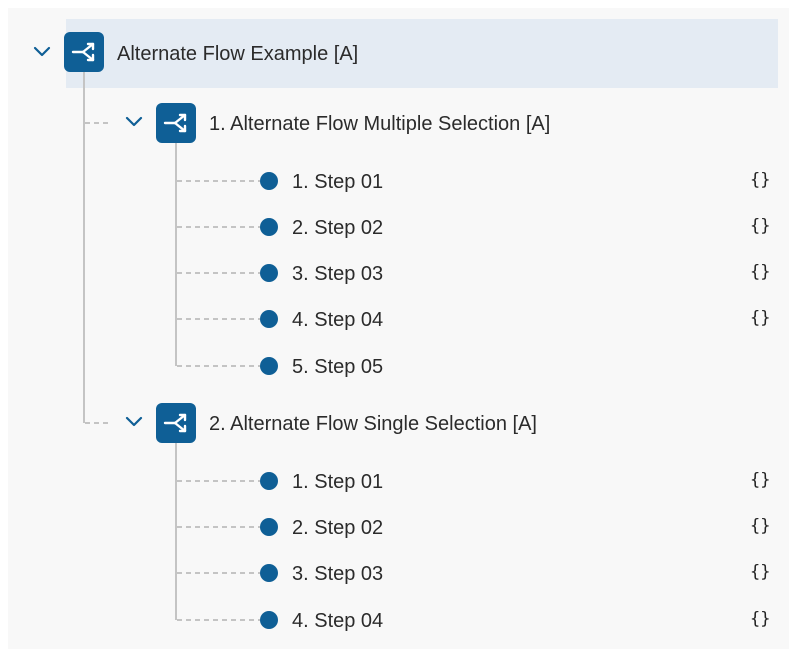 The image size is (795, 655). Describe the element at coordinates (237, 54) in the screenshot. I see `root-label: Alternate Flow Example [A]` at that location.